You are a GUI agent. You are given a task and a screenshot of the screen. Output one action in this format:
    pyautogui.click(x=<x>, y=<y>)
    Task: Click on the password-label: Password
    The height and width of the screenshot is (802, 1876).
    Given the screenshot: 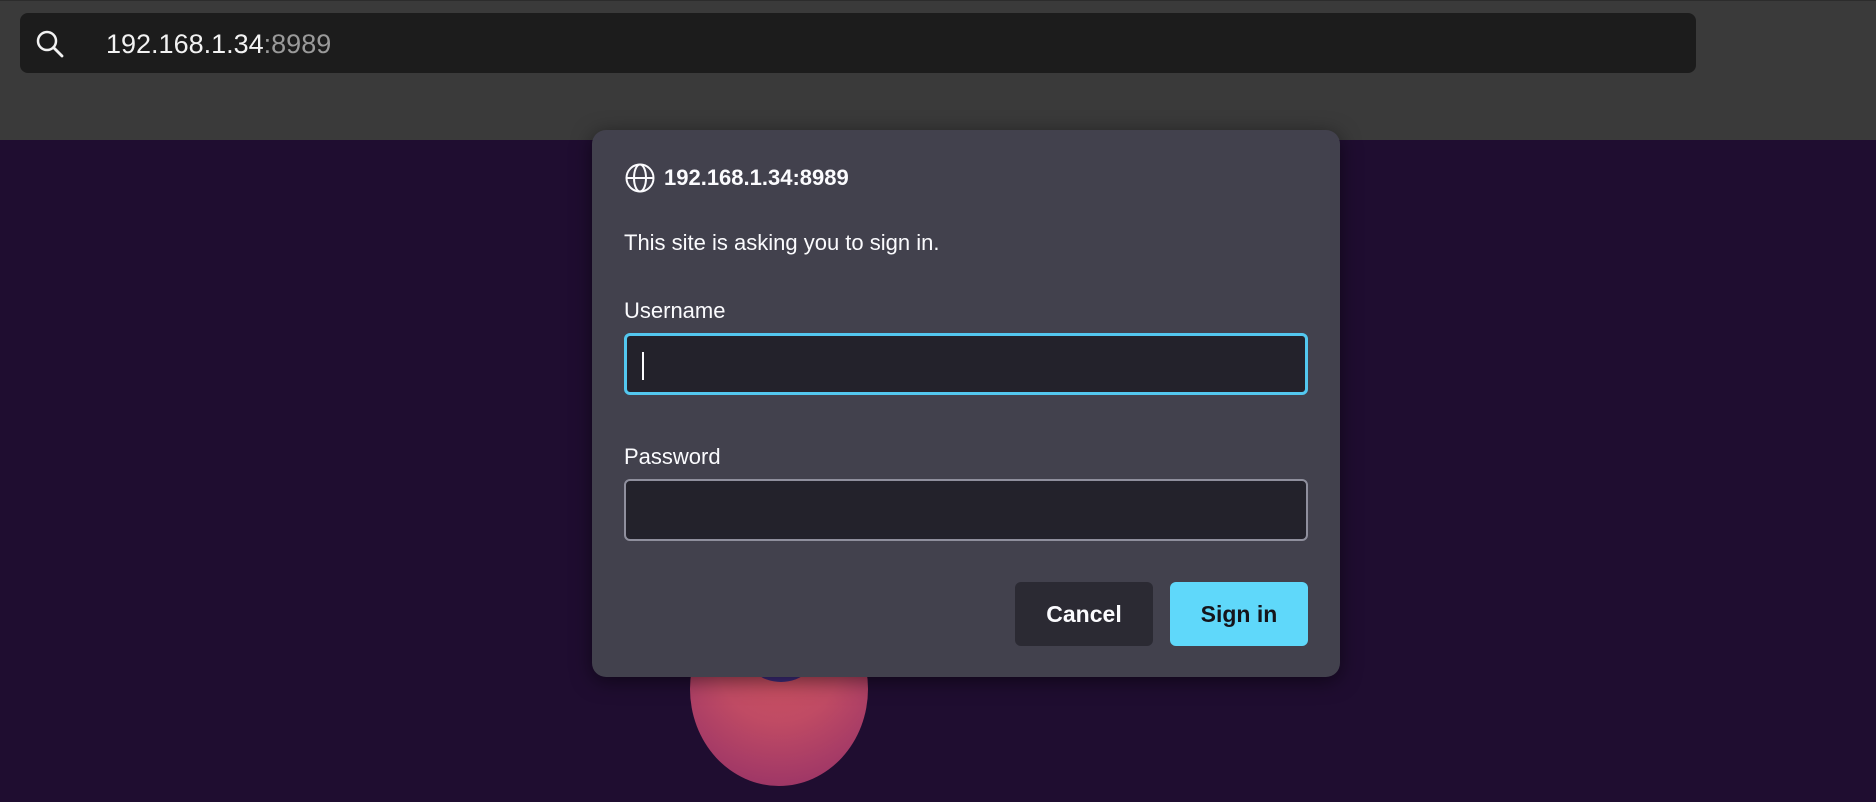 What is the action you would take?
    pyautogui.click(x=672, y=456)
    